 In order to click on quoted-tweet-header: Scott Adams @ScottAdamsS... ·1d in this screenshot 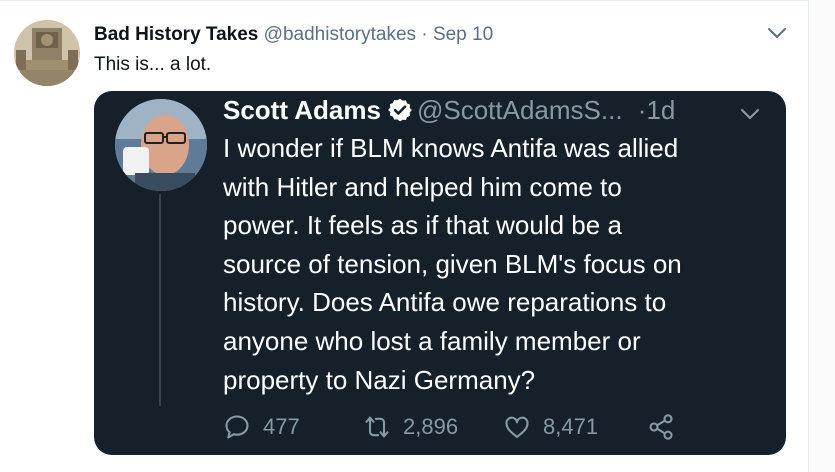, I will do `click(449, 110)`.